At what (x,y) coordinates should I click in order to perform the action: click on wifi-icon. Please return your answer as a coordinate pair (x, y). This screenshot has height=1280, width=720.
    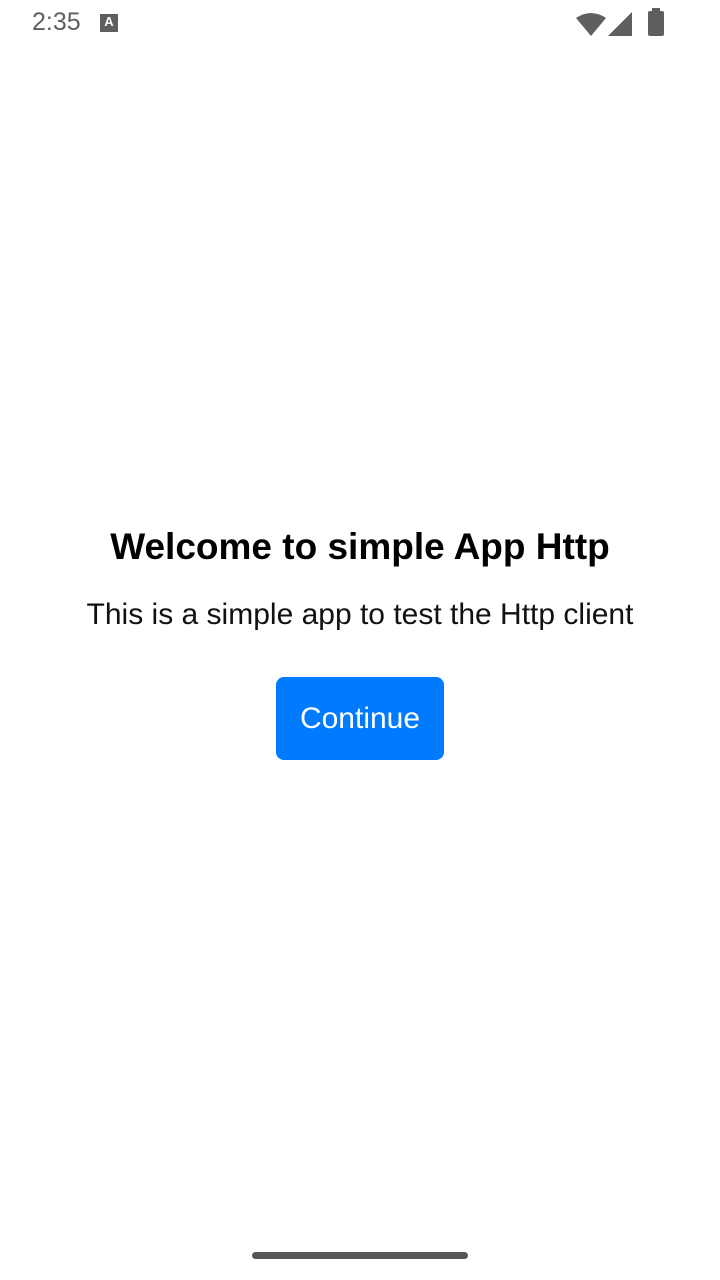
    Looking at the image, I should click on (591, 24).